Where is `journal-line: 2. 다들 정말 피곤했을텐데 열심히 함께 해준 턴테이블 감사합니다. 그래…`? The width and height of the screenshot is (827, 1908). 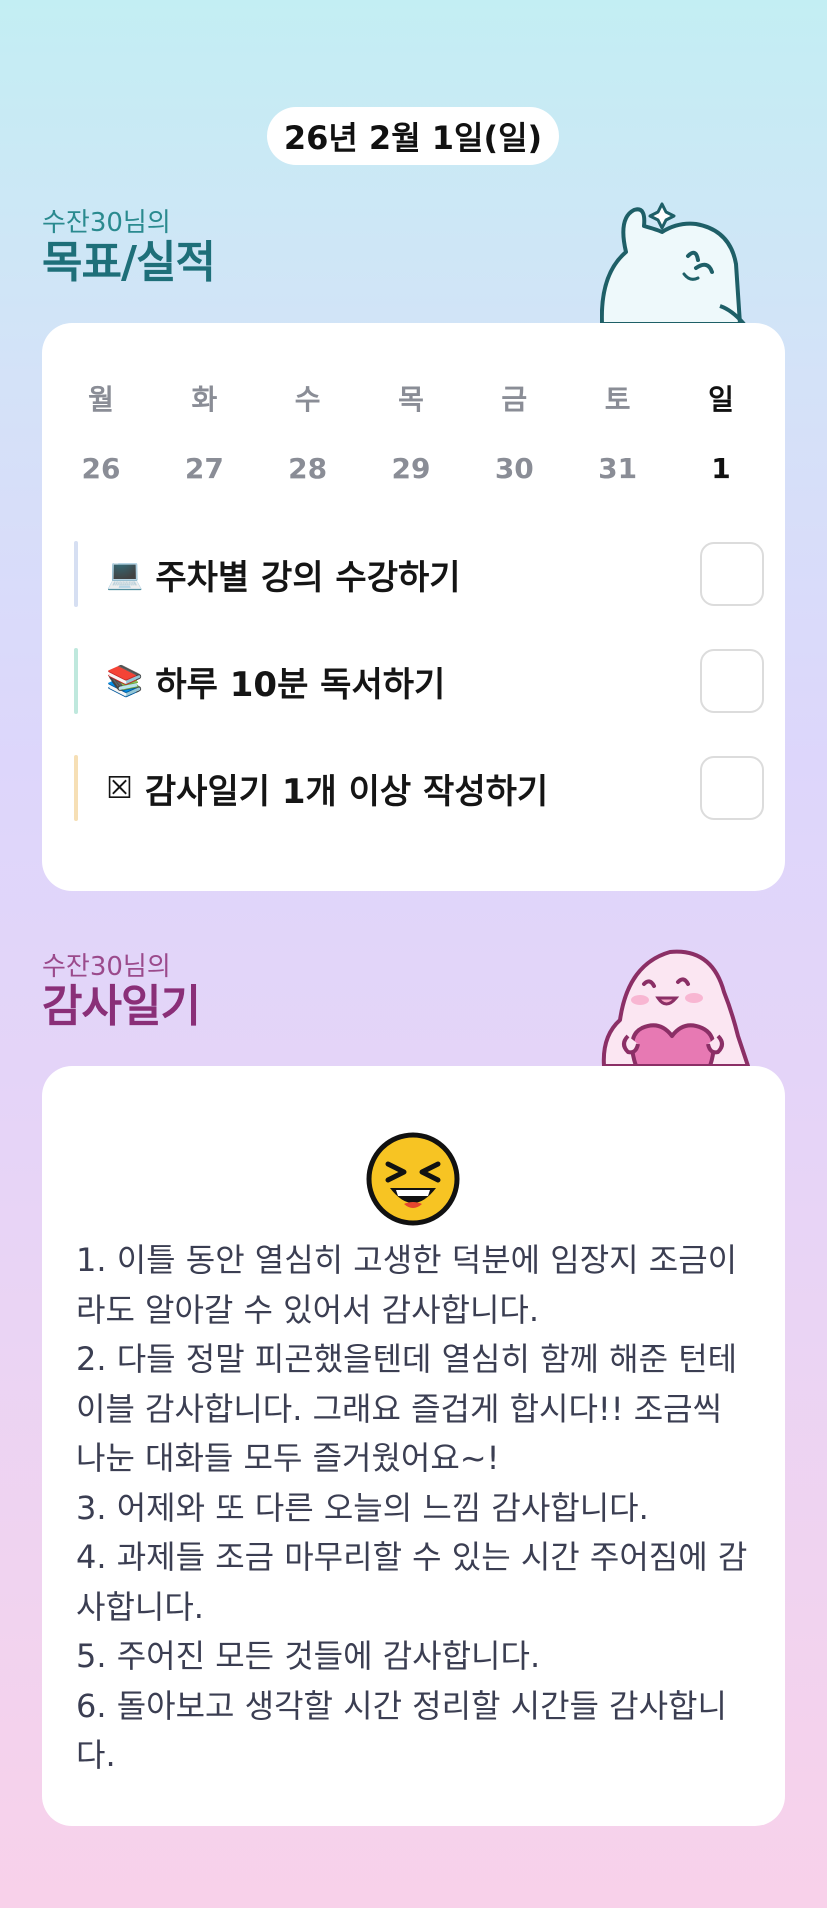
journal-line: 2. 다들 정말 피곤했을텐데 열심히 함께 해준 턴테이블 감사합니다. 그래… is located at coordinates (407, 1408).